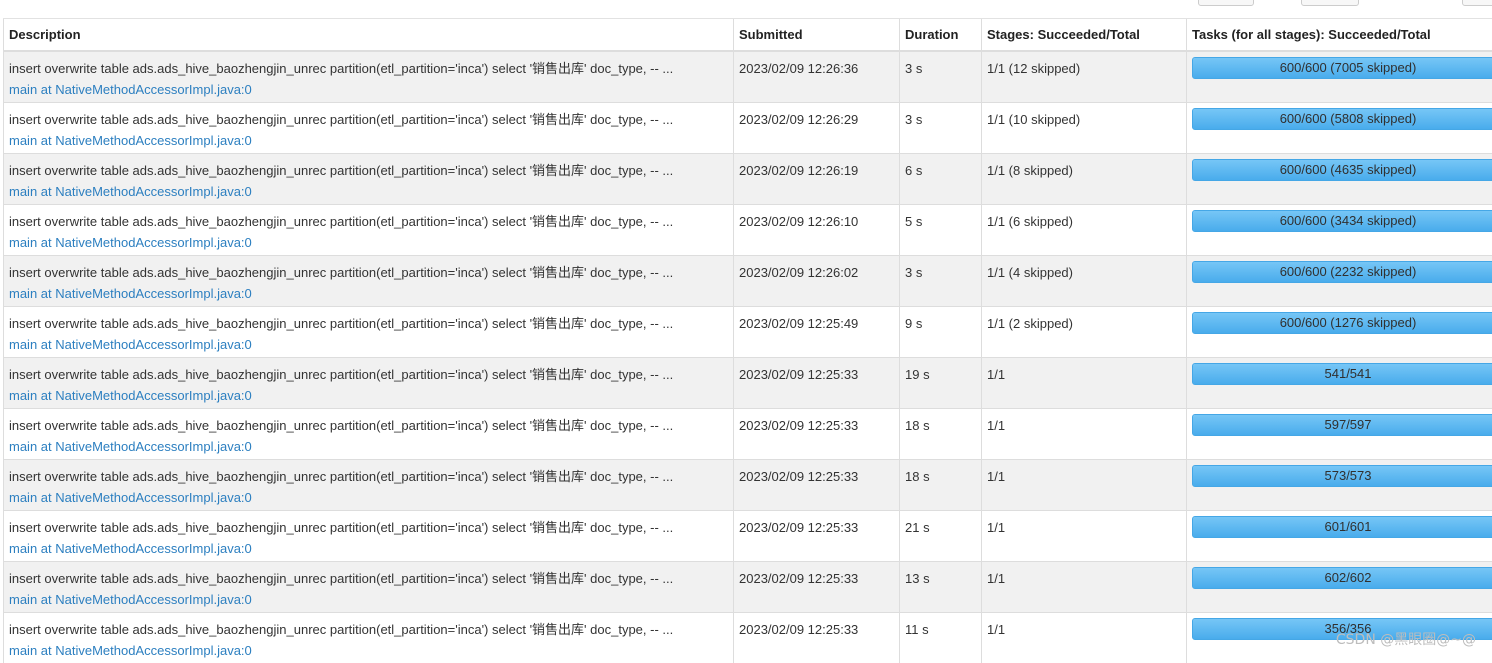 This screenshot has width=1492, height=663. I want to click on tasks-progress-bar: 600/600 (4635 skipped), so click(1342, 170).